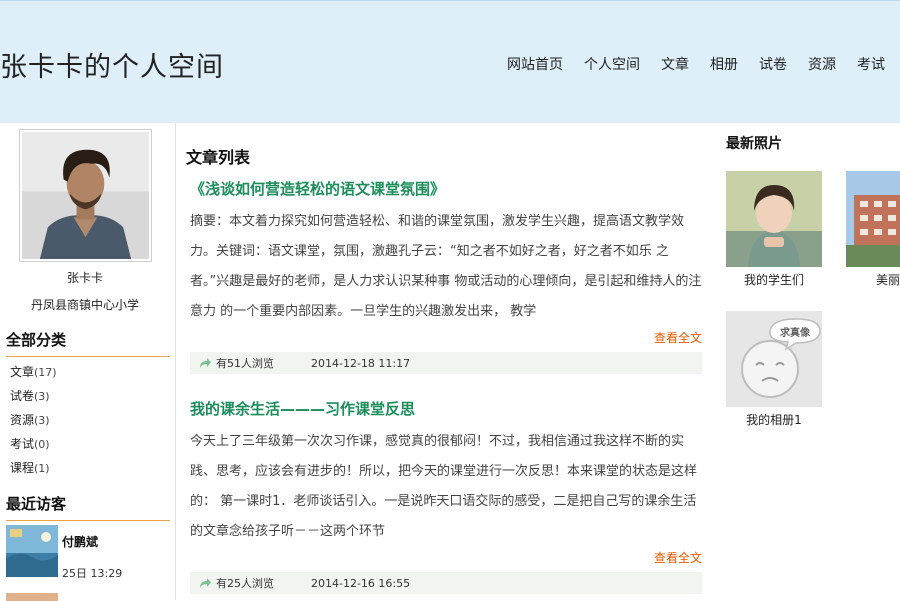 This screenshot has height=601, width=900. I want to click on placeholder-badge-text: 求真像, so click(795, 332).